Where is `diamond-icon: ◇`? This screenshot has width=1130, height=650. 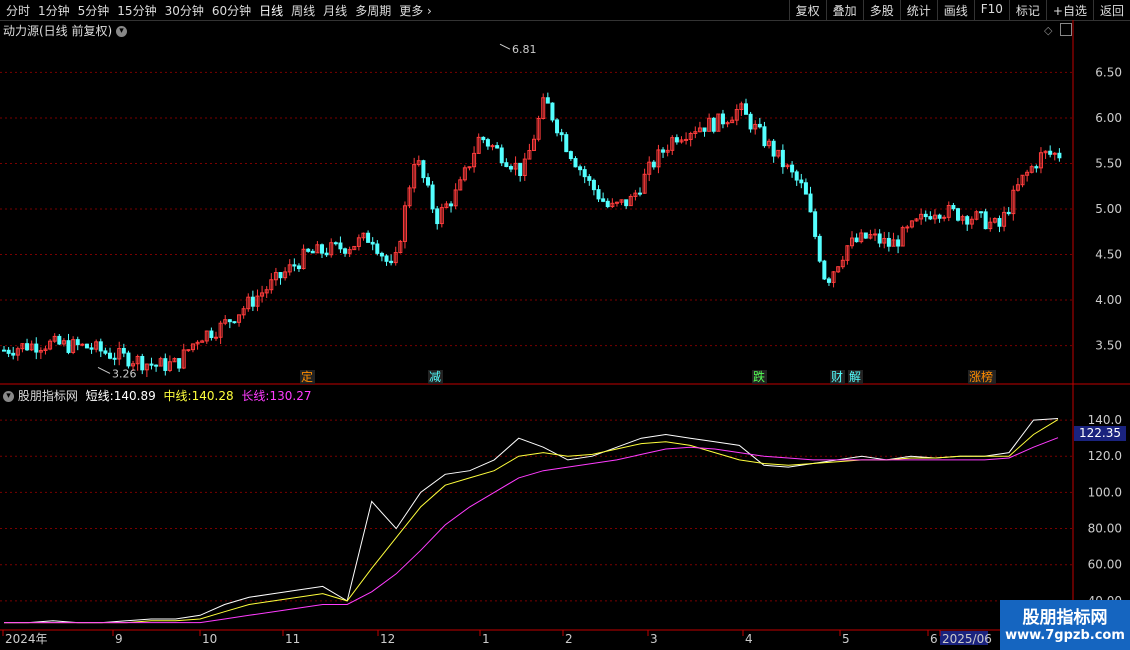
diamond-icon: ◇ is located at coordinates (1048, 30).